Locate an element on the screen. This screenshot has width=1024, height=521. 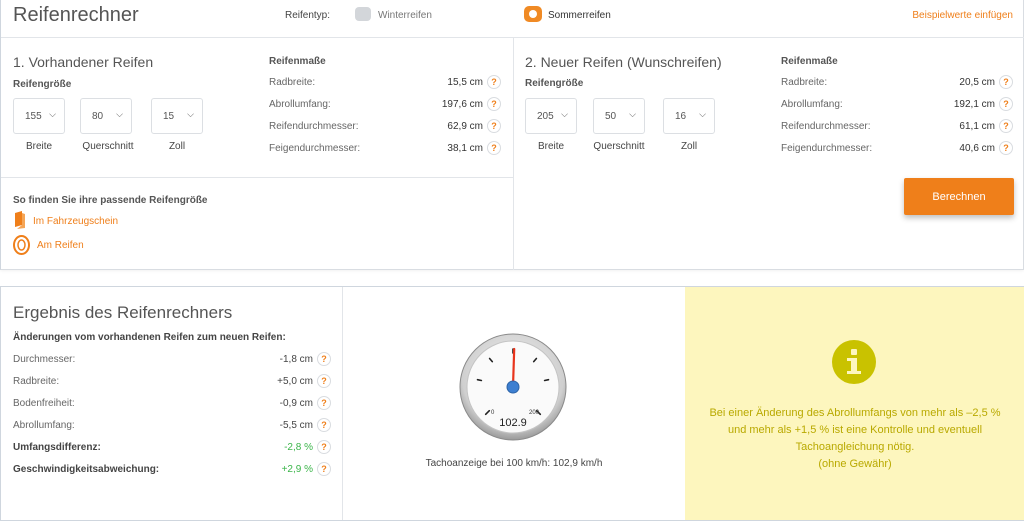
new-dims-title: Reifenmaße is located at coordinates (809, 61).